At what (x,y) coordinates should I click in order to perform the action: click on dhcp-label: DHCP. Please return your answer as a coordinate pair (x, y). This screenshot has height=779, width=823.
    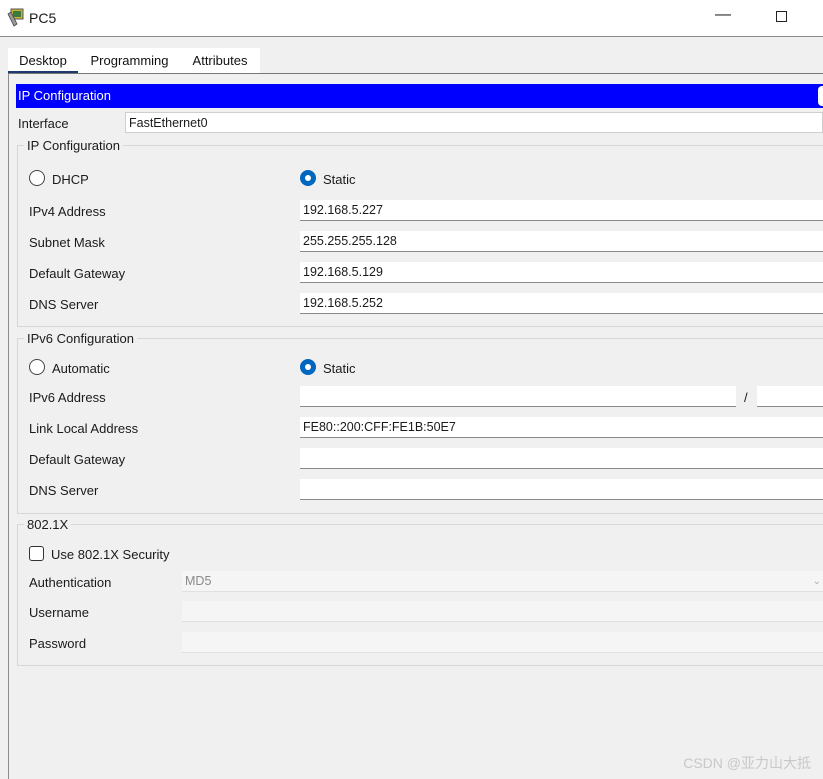
    Looking at the image, I should click on (70, 179).